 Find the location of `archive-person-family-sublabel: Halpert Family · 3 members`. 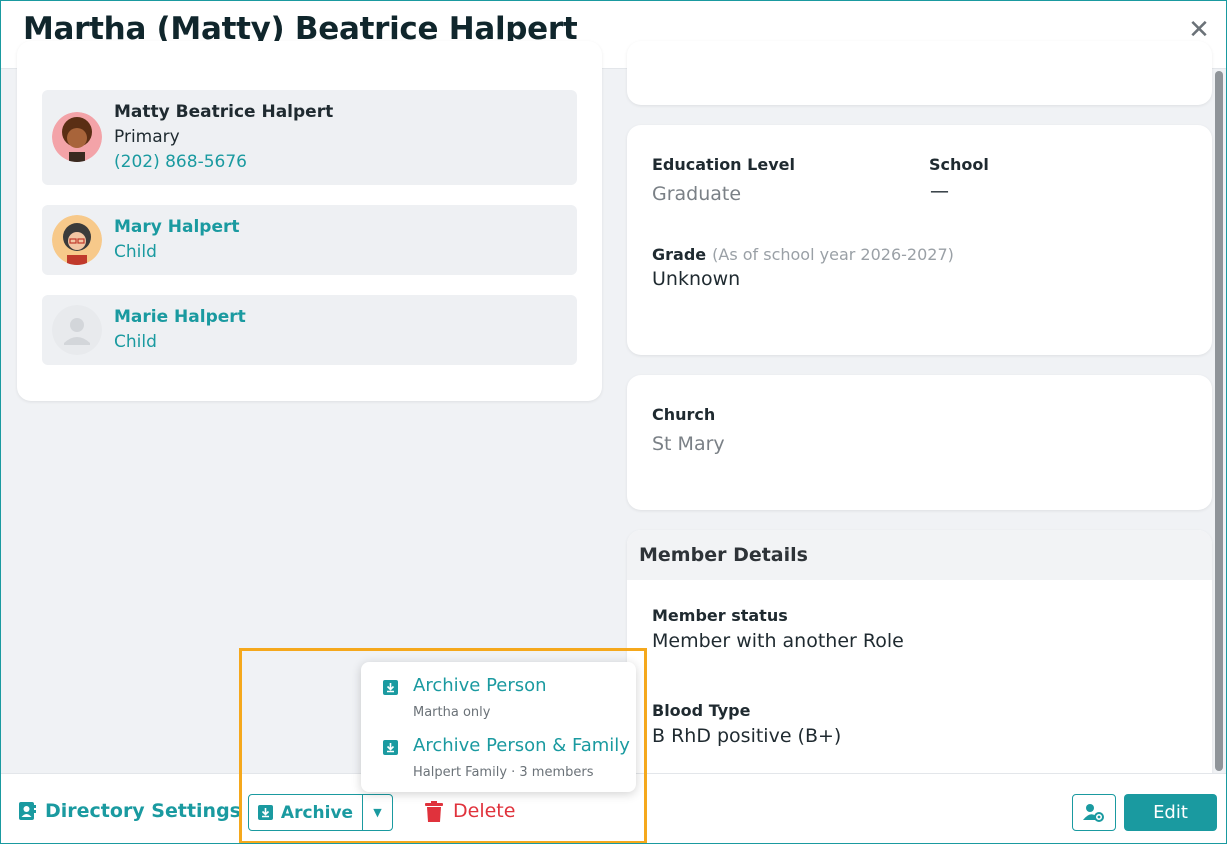

archive-person-family-sublabel: Halpert Family · 3 members is located at coordinates (503, 772).